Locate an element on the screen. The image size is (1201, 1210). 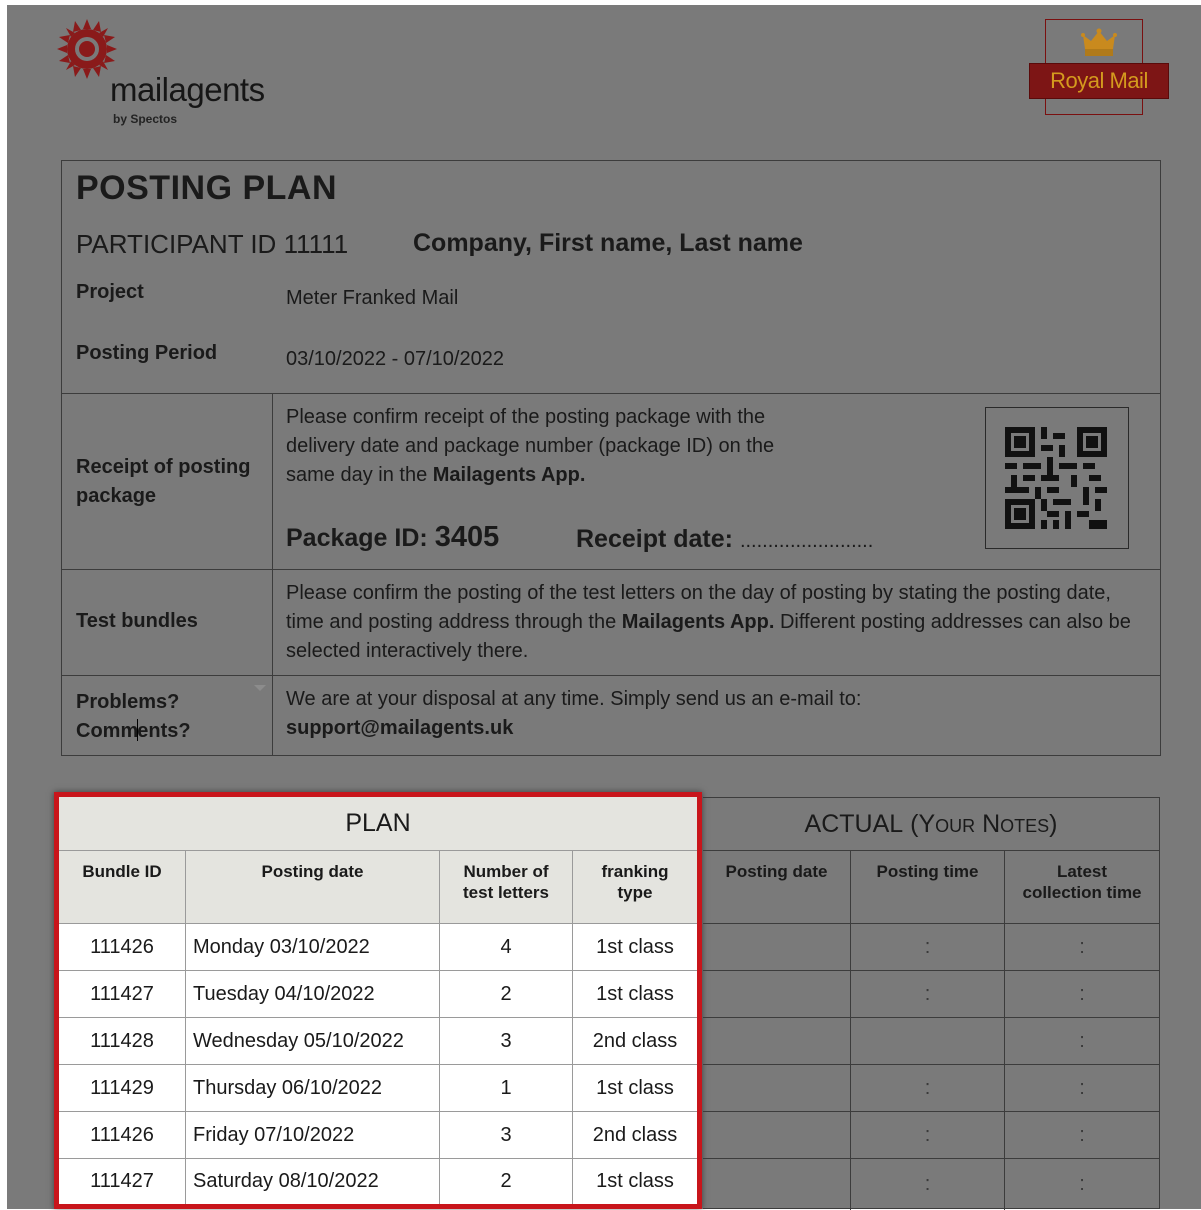
royal-mail-crown-icon is located at coordinates (1099, 42).